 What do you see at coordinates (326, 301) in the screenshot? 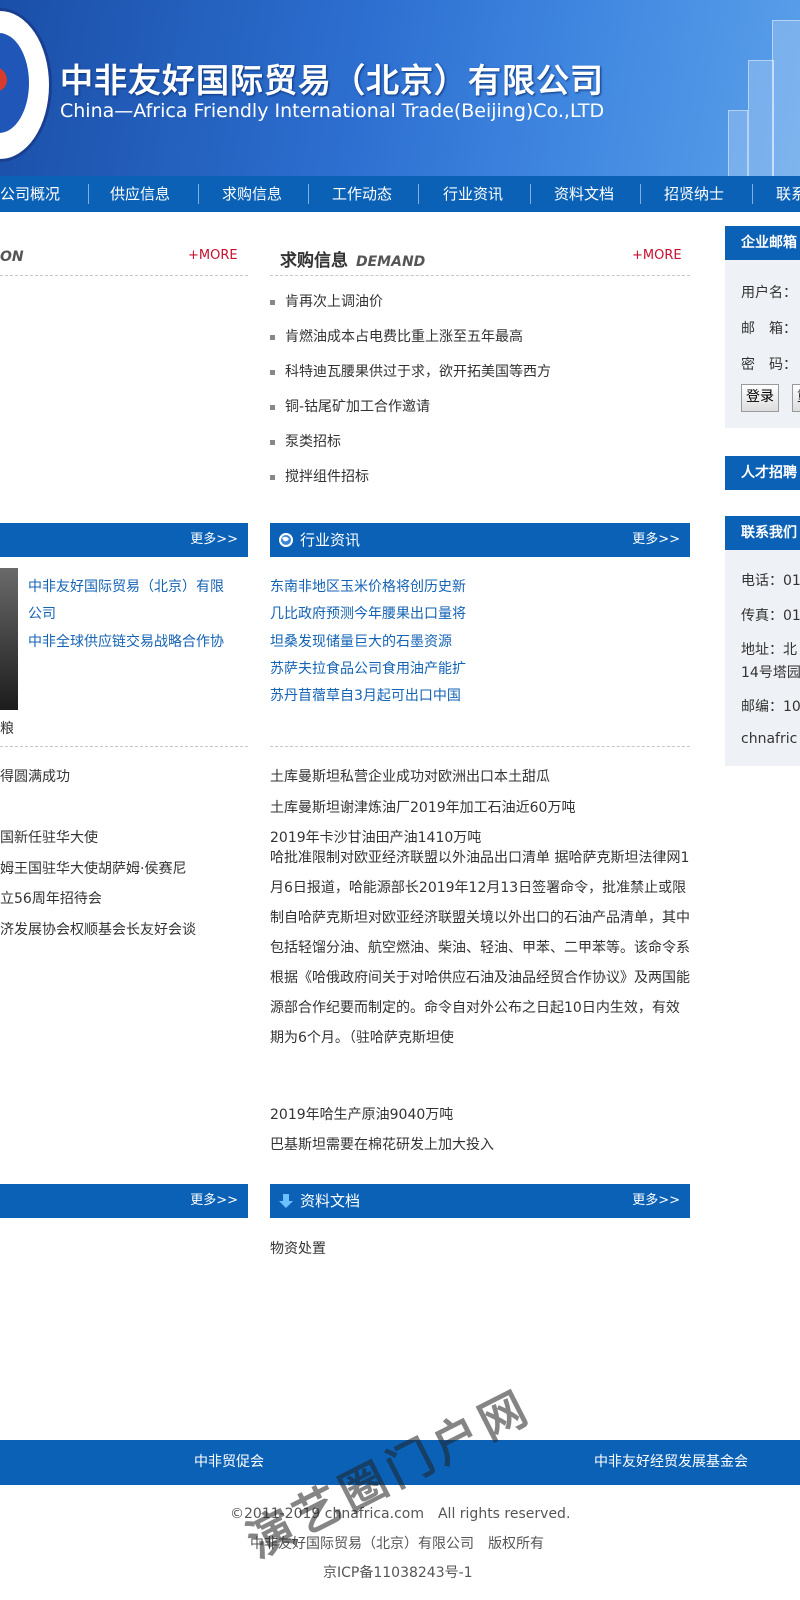
I see `demand-list-item: 肯再次上调油价` at bounding box center [326, 301].